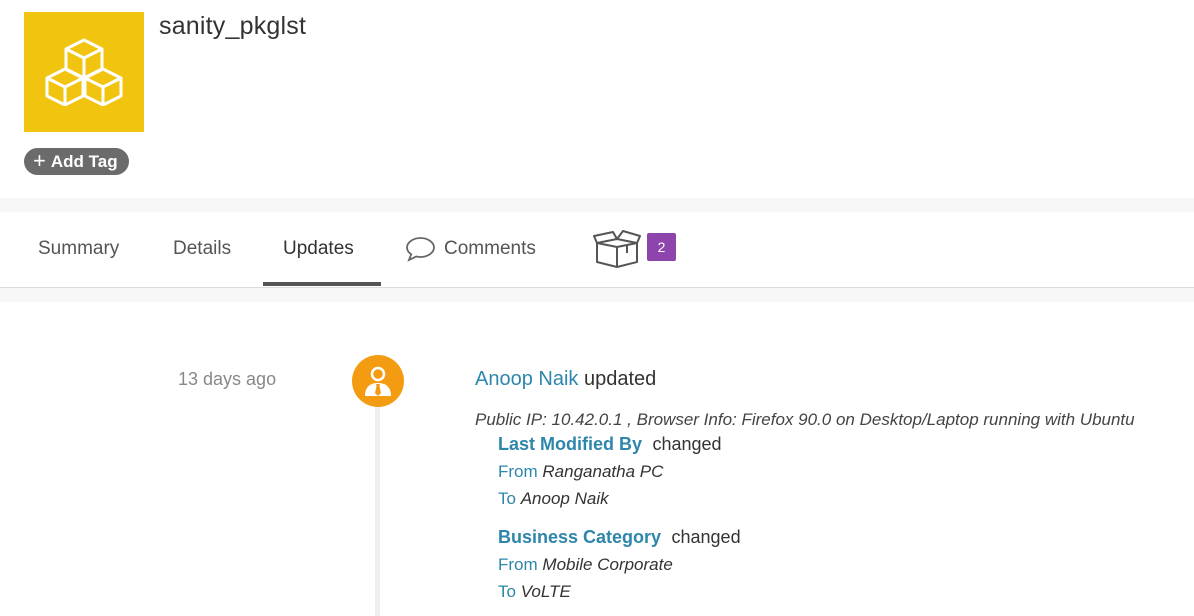 Image resolution: width=1194 pixels, height=616 pixels. Describe the element at coordinates (545, 591) in the screenshot. I see `to-value: VoLTE` at that location.